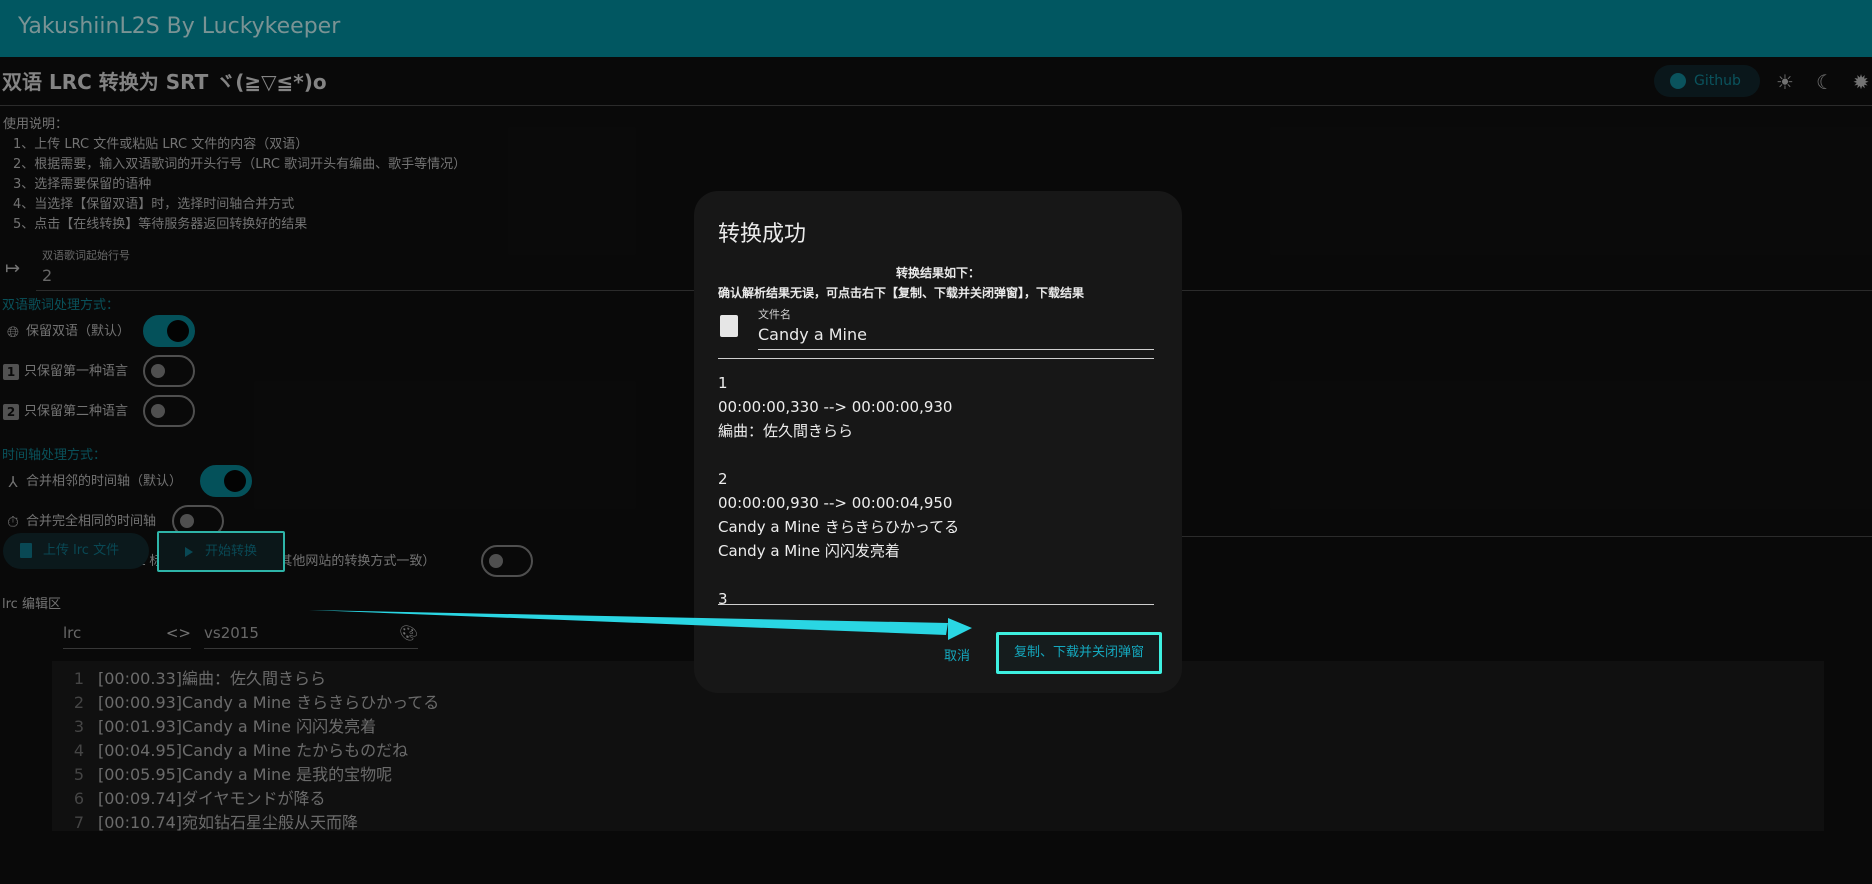 This screenshot has height=884, width=1872. I want to click on dialog-instruction: 确认解析结果无误，可点击右下【复制、下载并关闭弹窗】，下载结果, so click(901, 293).